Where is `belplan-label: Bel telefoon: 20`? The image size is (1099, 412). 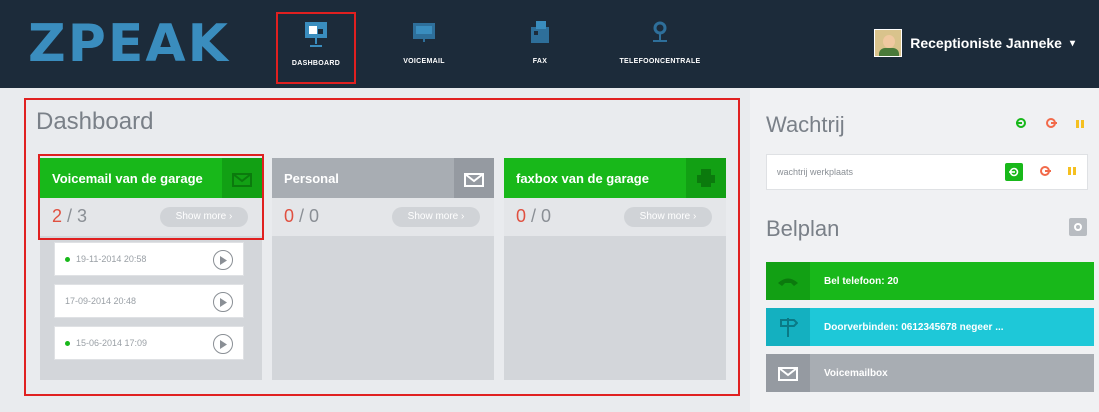
belplan-label: Bel telefoon: 20 is located at coordinates (861, 281).